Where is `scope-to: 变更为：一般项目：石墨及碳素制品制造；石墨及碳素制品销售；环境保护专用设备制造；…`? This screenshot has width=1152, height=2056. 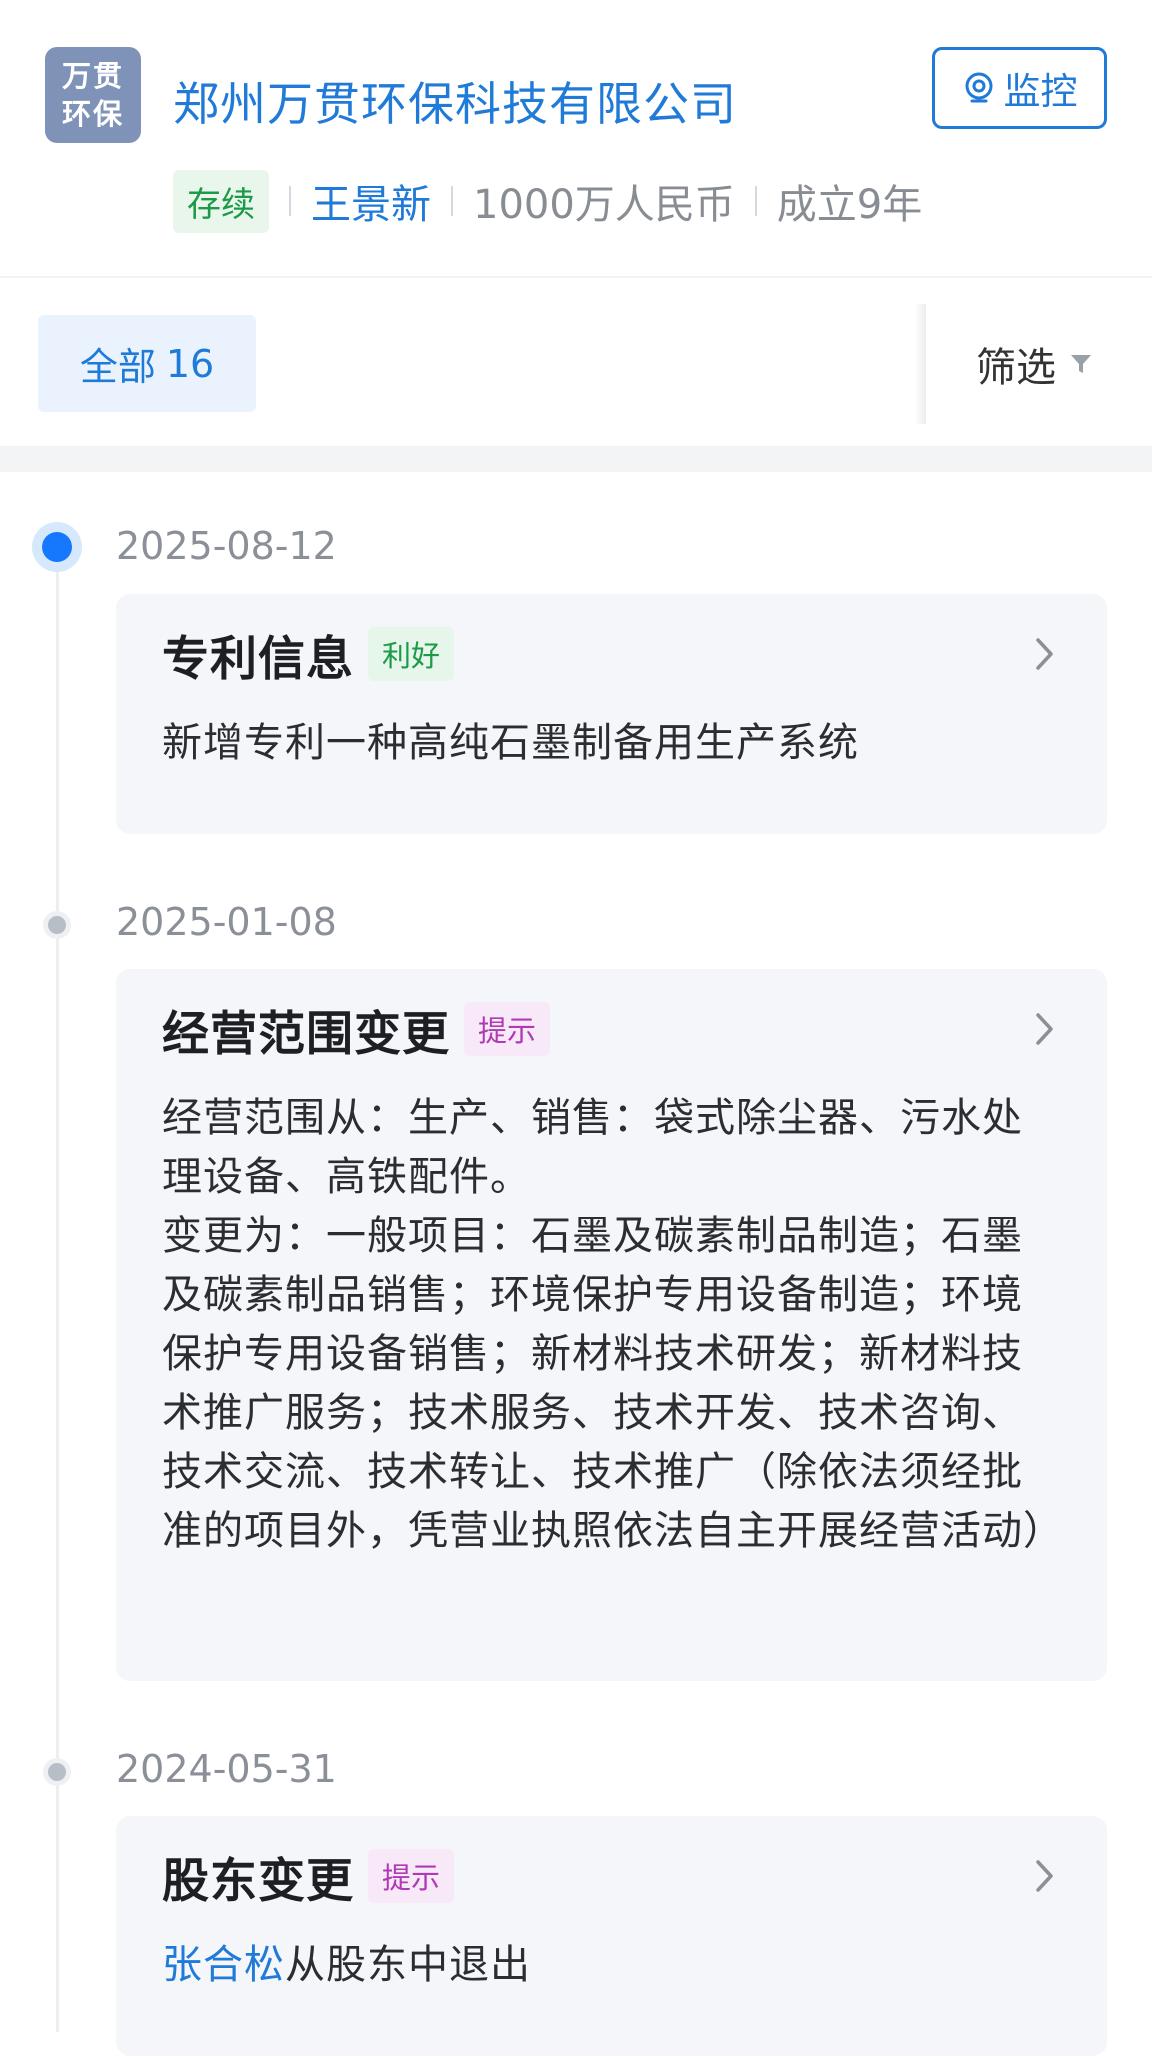 scope-to: 变更为：一般项目：石墨及碳素制品制造；石墨及碳素制品销售；环境保护专用设备制造；… is located at coordinates (613, 1383).